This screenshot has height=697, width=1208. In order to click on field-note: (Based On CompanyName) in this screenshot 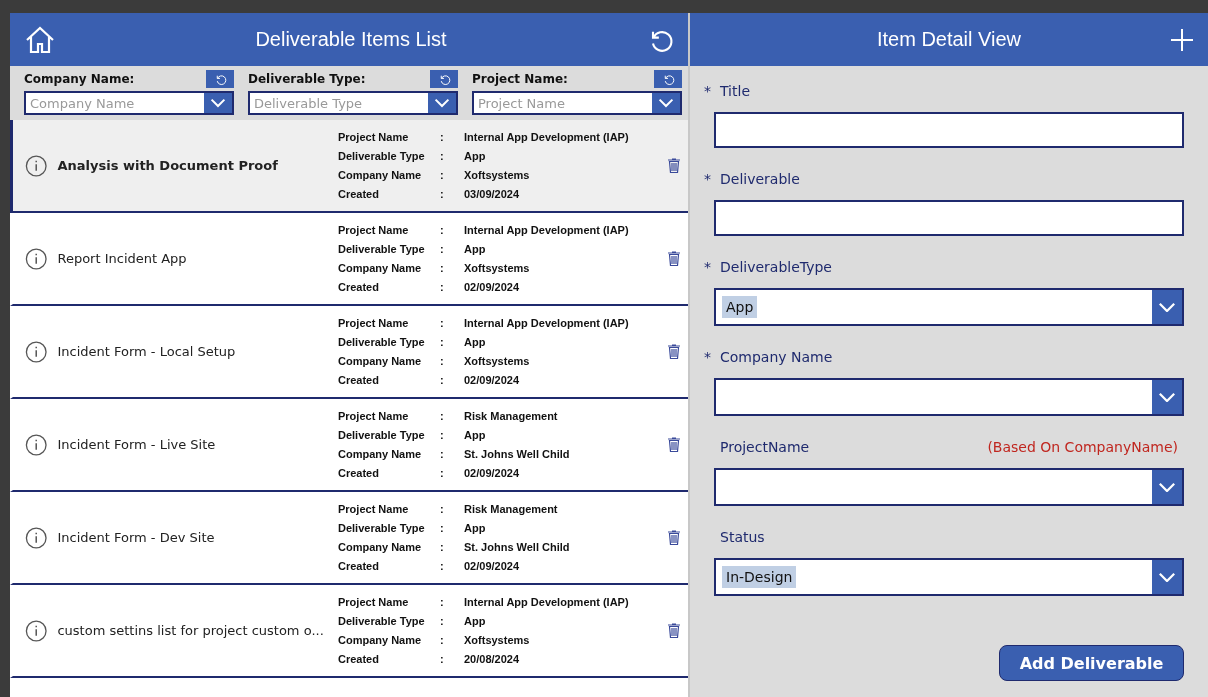, I will do `click(1082, 447)`.